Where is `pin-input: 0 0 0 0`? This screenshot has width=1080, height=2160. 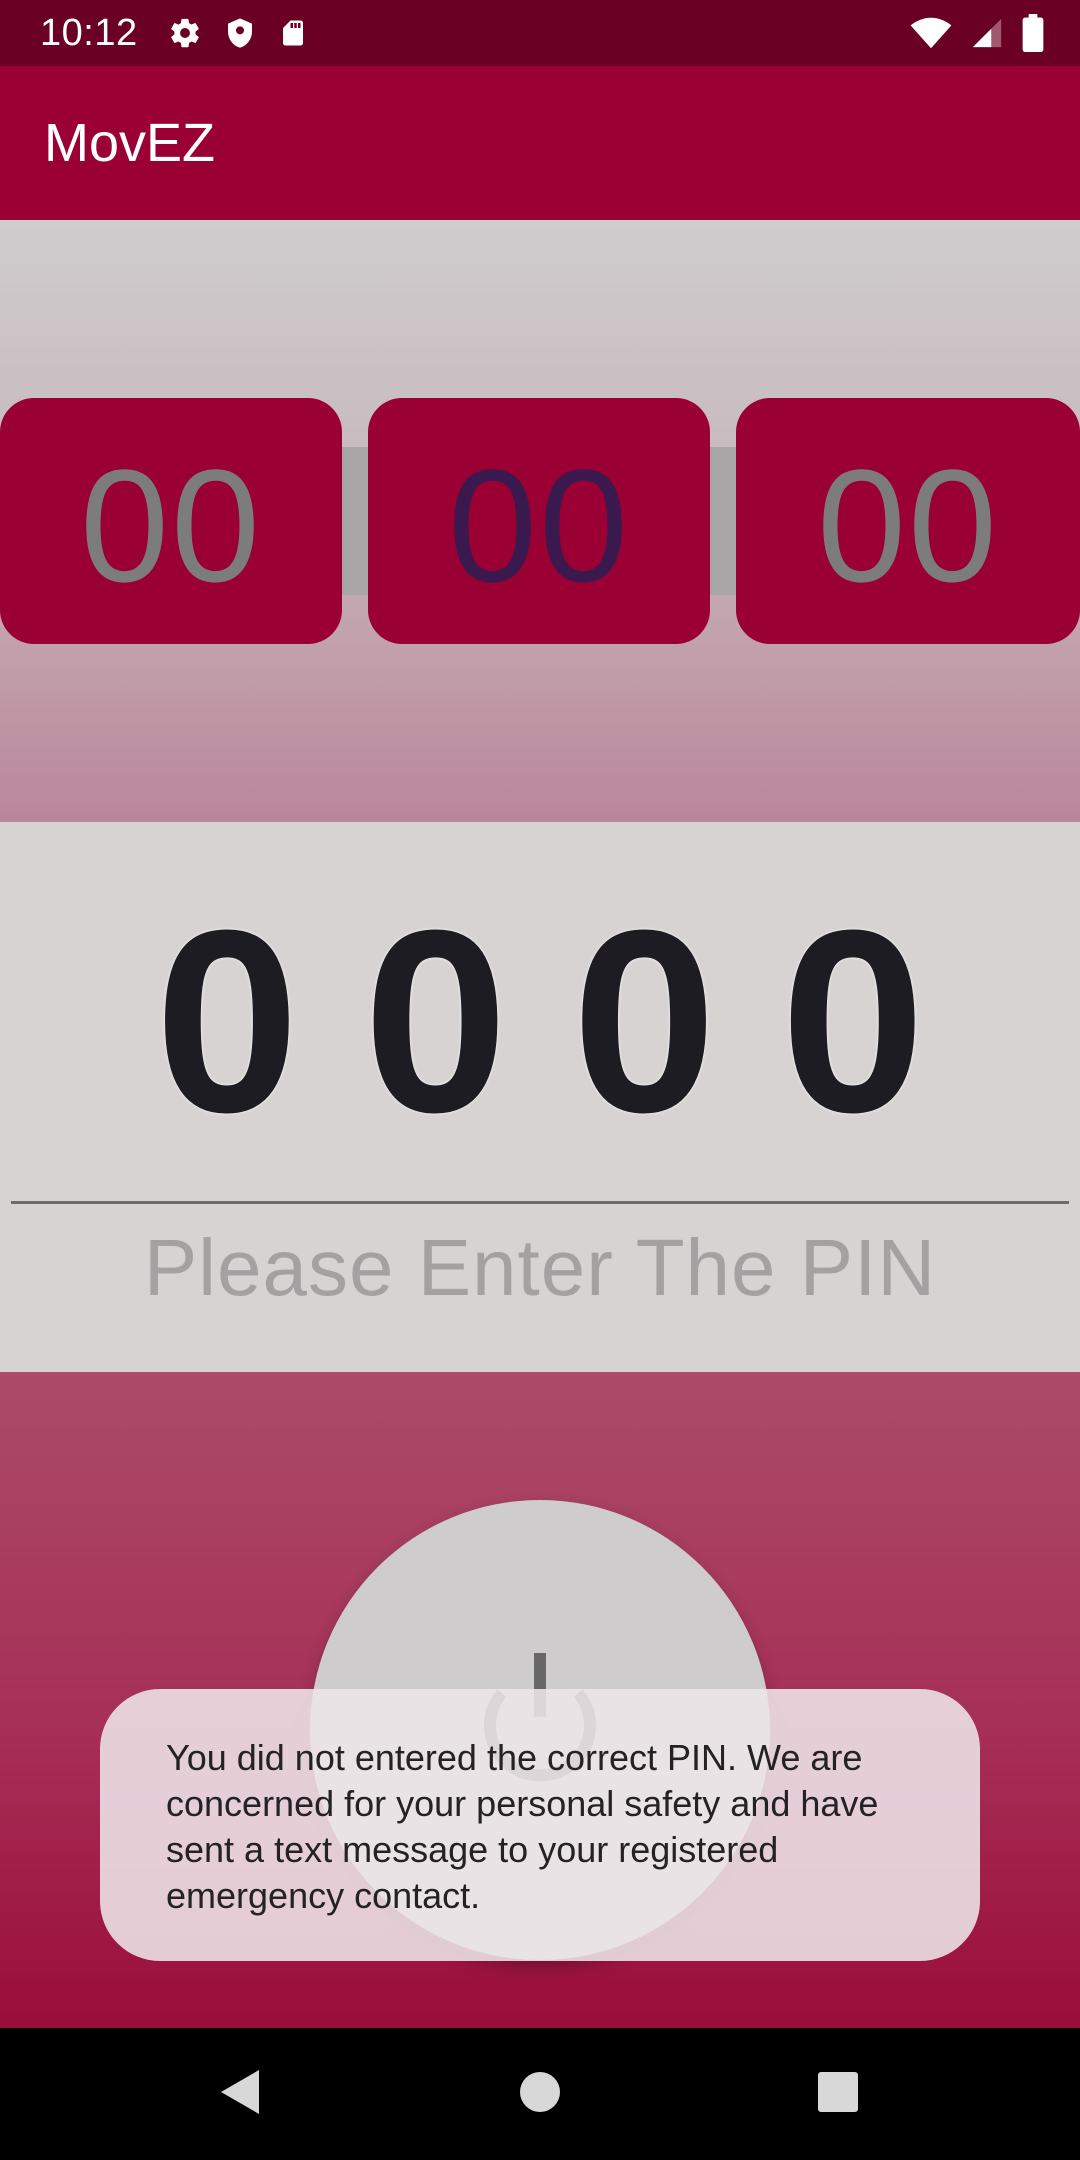 pin-input: 0 0 0 0 is located at coordinates (540, 1022).